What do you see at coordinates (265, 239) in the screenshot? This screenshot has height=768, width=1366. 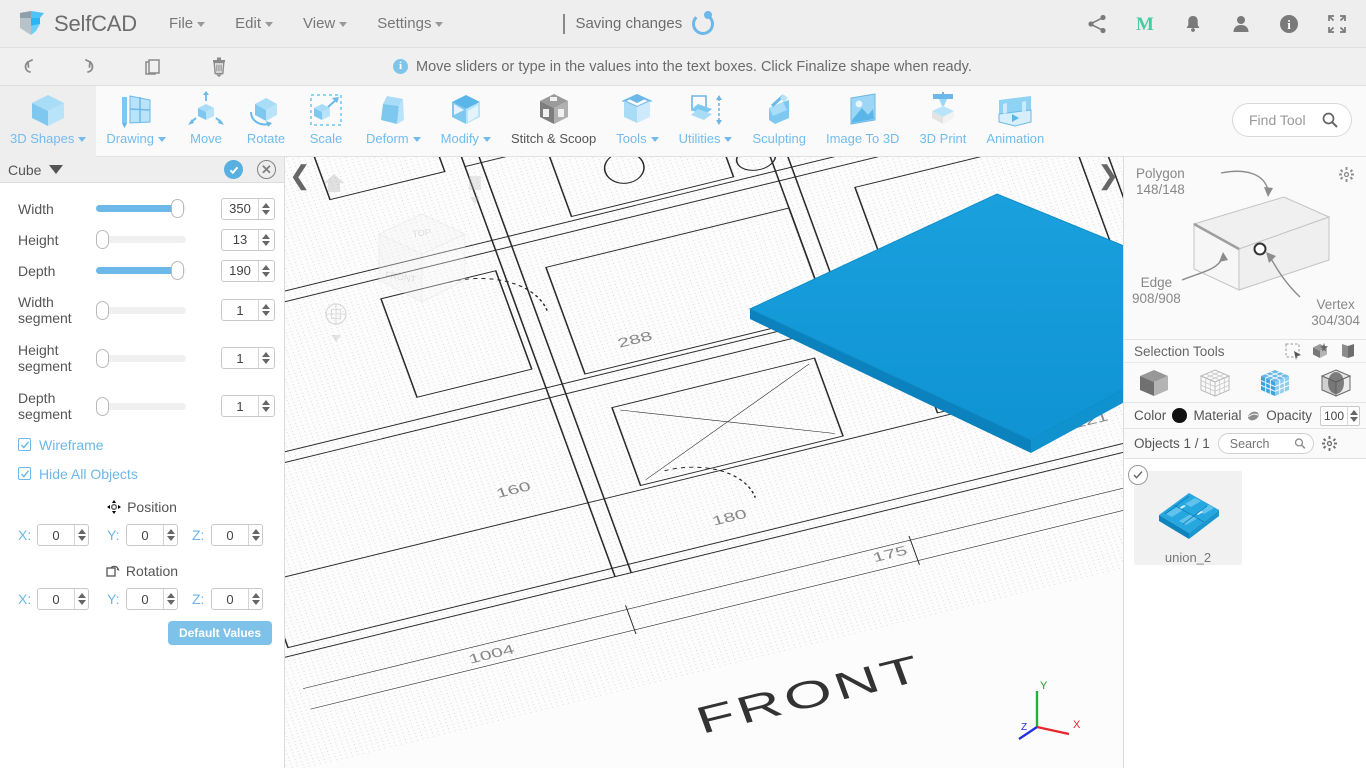 I see `height-stepper` at bounding box center [265, 239].